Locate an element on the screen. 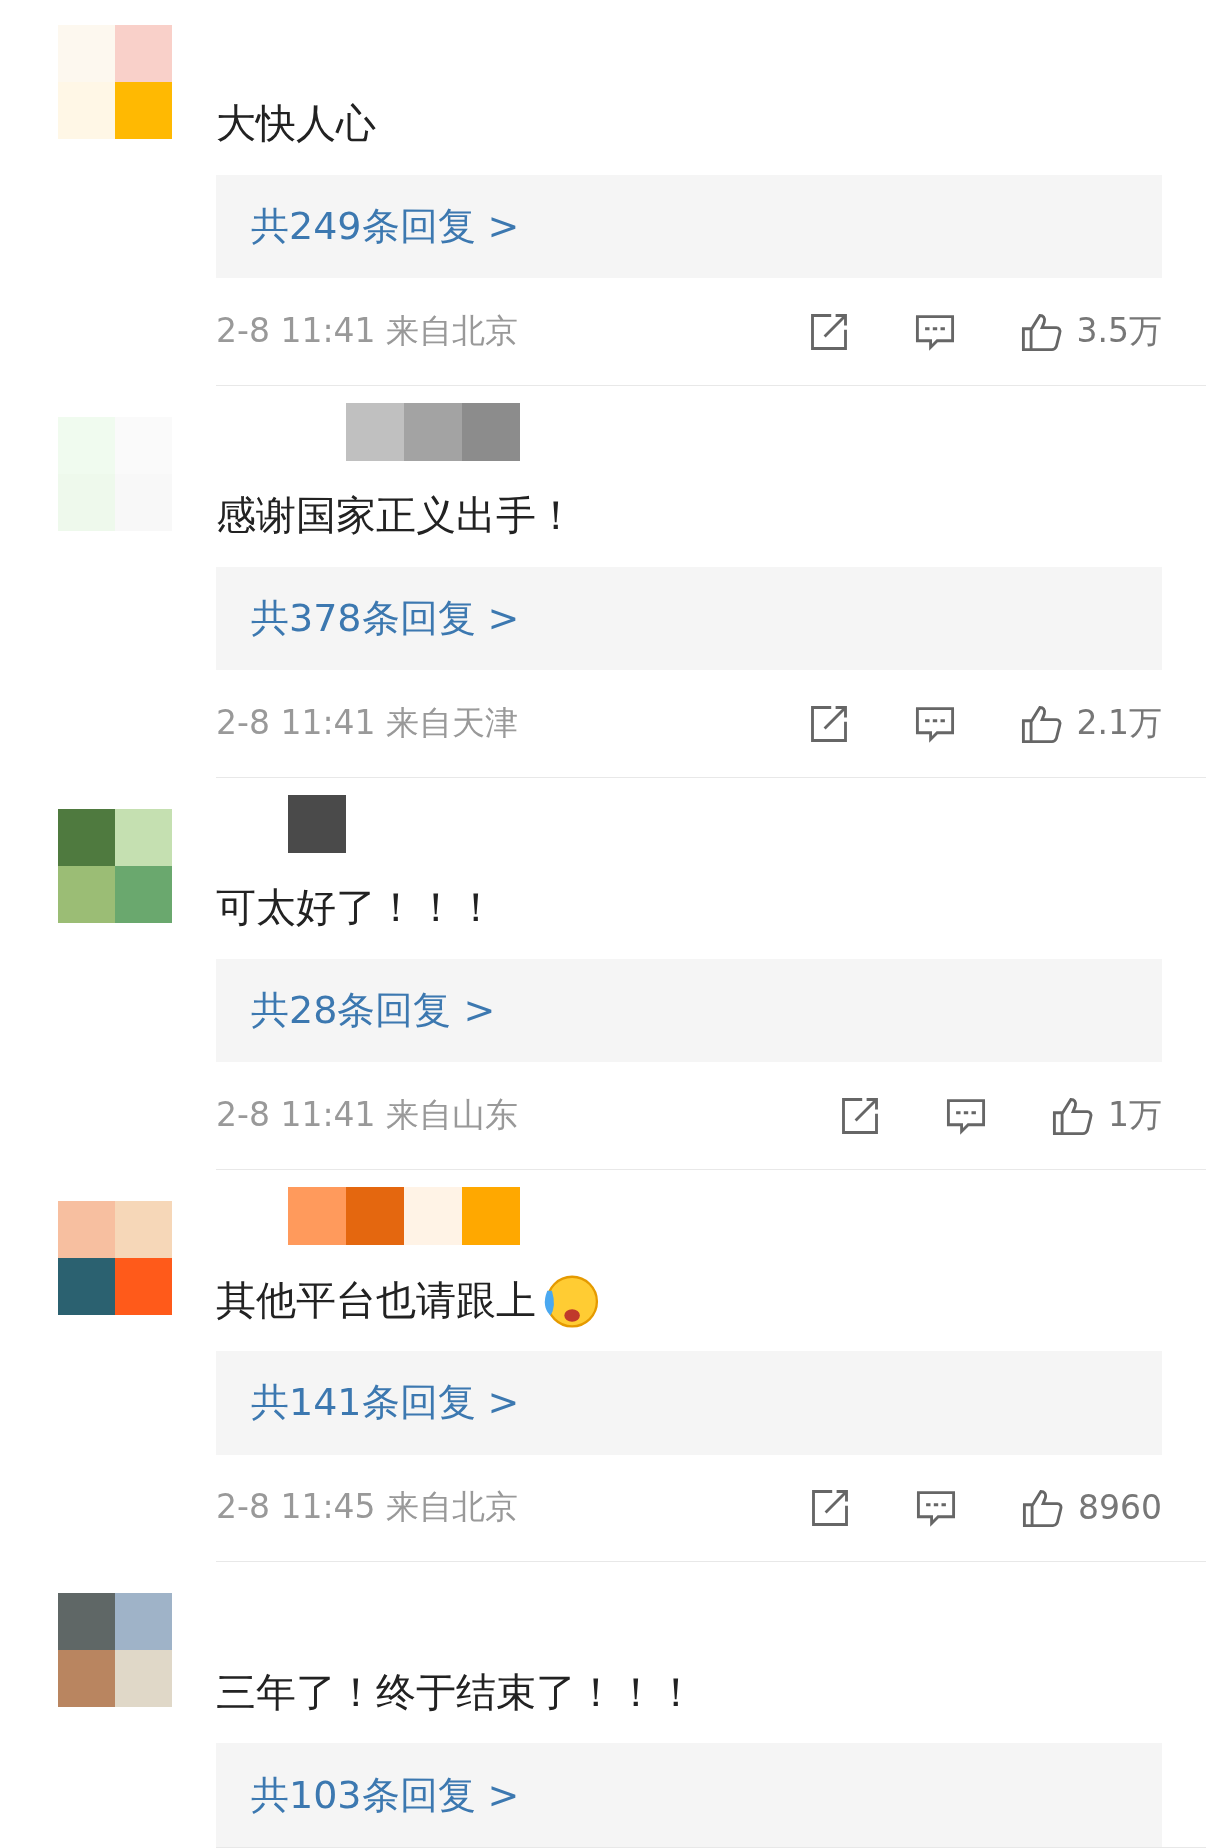 The width and height of the screenshot is (1206, 1848). replies-link: 共249条回复 > is located at coordinates (689, 226).